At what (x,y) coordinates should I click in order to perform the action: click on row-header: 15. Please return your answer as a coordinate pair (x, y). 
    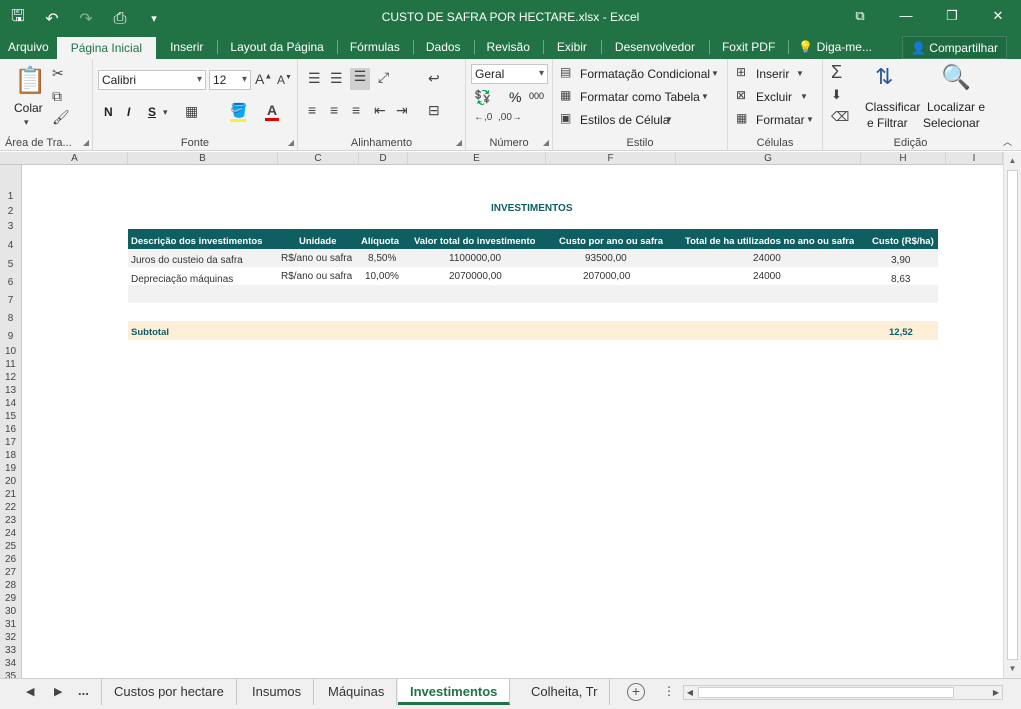
    Looking at the image, I should click on (10, 416).